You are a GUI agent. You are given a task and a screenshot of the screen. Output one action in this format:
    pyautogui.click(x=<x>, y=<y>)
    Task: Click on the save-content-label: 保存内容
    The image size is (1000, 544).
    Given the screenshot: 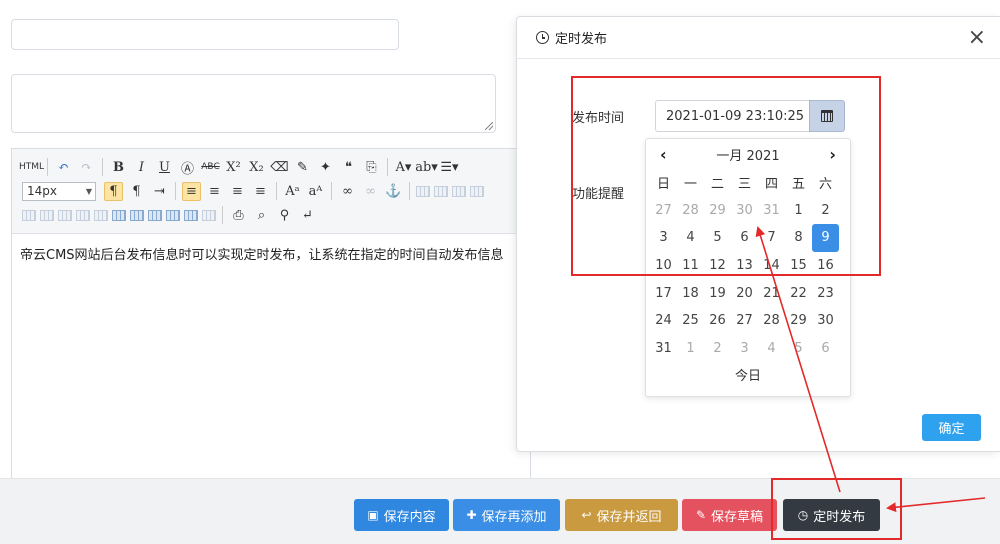 What is the action you would take?
    pyautogui.click(x=409, y=517)
    